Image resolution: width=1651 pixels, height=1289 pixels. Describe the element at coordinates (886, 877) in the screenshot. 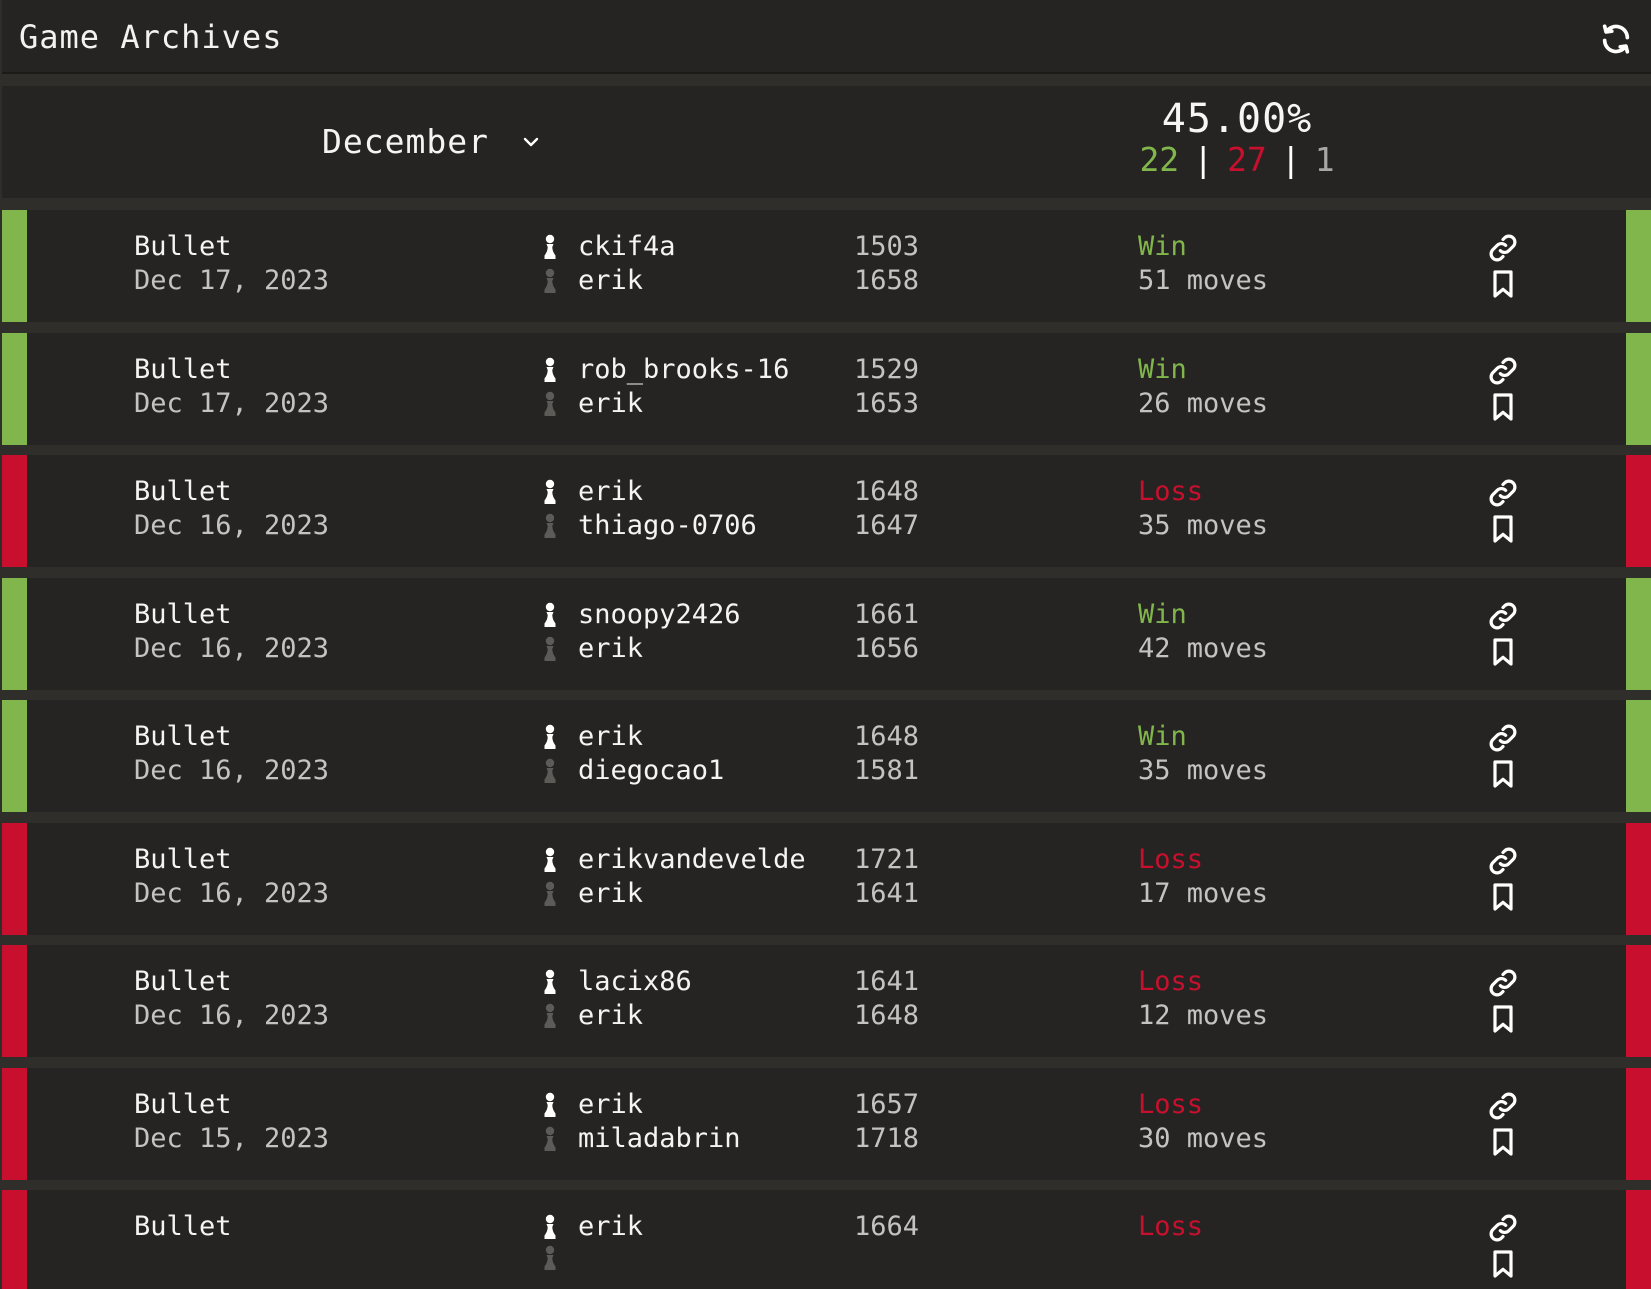

I see `ratings: 1721 1641` at that location.